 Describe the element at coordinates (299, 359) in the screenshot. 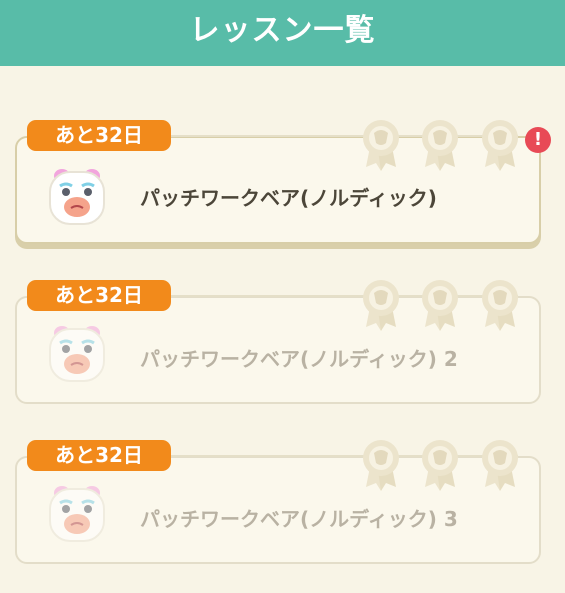

I see `lesson-title: パッチワークベア(ノルディック) 2` at that location.